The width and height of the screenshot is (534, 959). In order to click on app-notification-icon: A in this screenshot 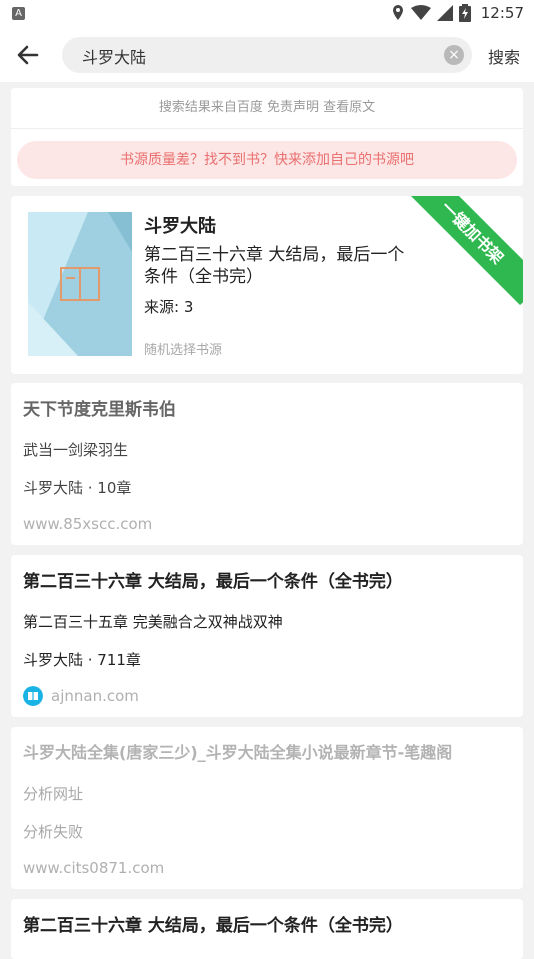, I will do `click(18, 13)`.